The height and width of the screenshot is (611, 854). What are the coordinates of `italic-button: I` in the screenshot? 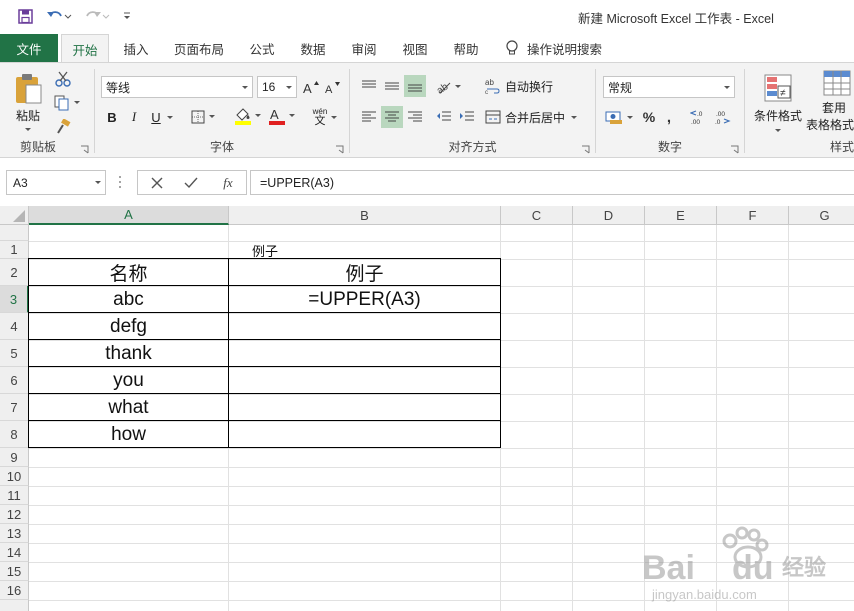 It's located at (134, 117).